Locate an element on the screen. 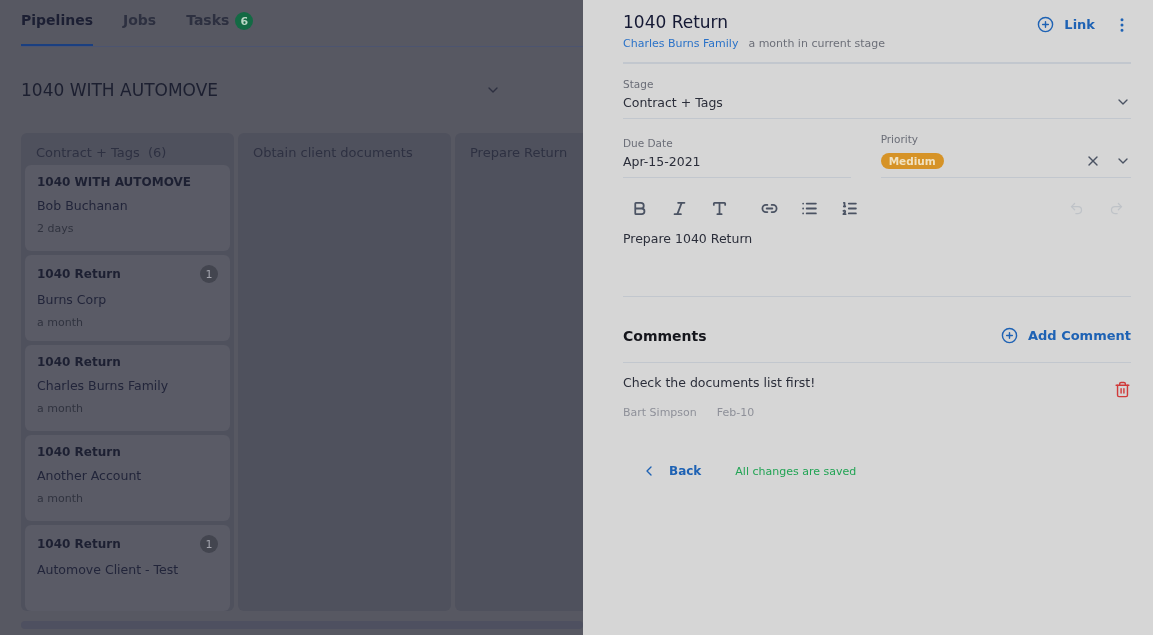  due-date-field: Due Date Apr-15-2021 is located at coordinates (737, 148).